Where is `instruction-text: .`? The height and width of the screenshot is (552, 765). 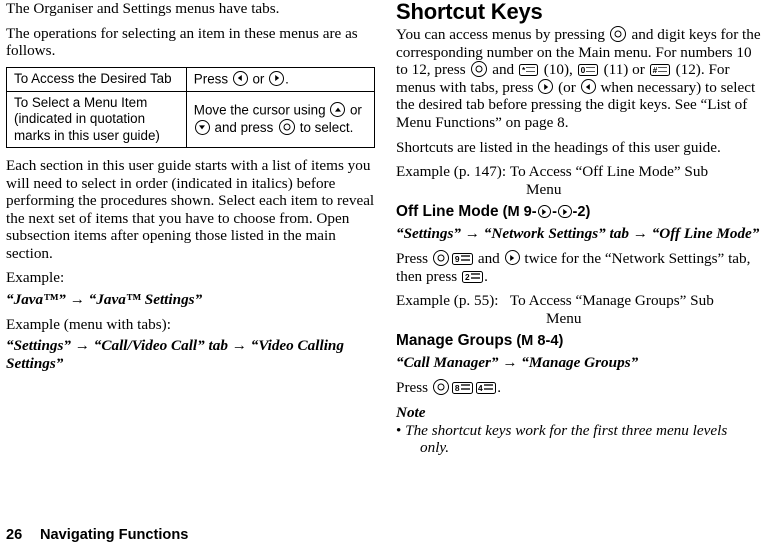
instruction-text: . is located at coordinates (287, 79).